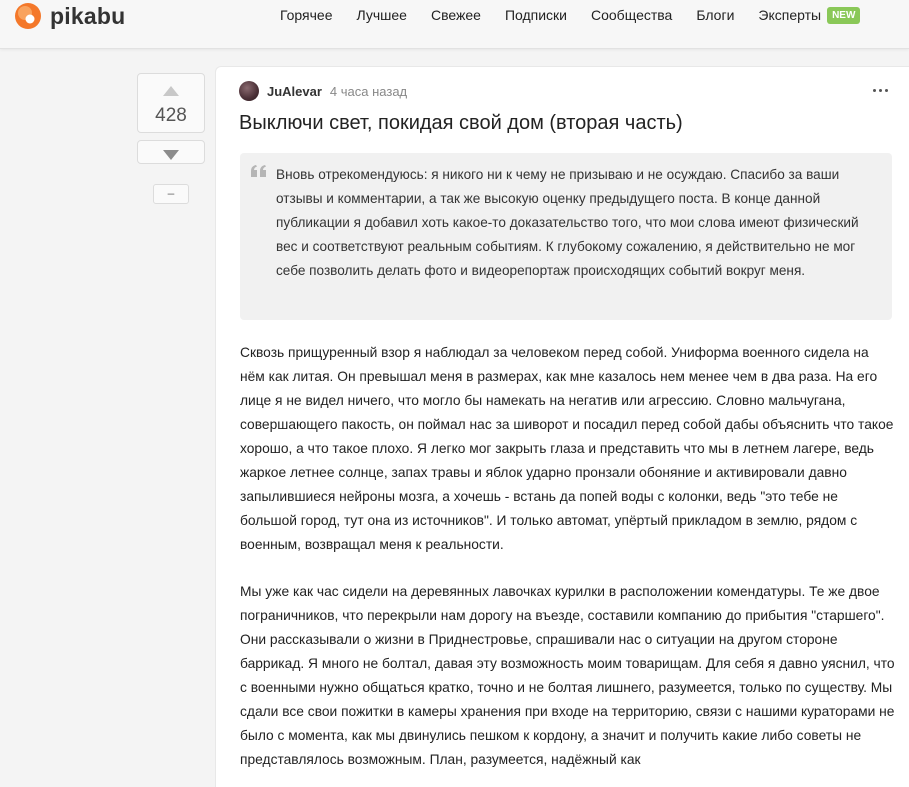 This screenshot has width=909, height=787. I want to click on avatar, so click(249, 91).